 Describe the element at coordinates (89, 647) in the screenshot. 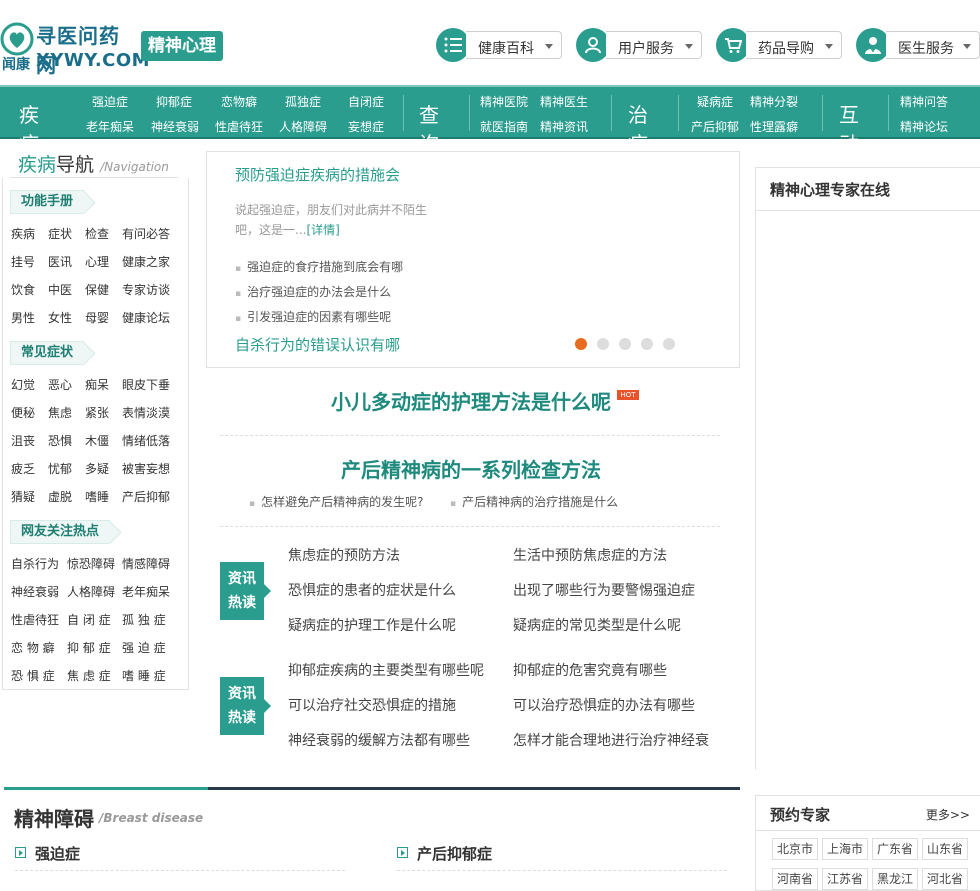

I see `grid-link: 抑 郁 症` at that location.